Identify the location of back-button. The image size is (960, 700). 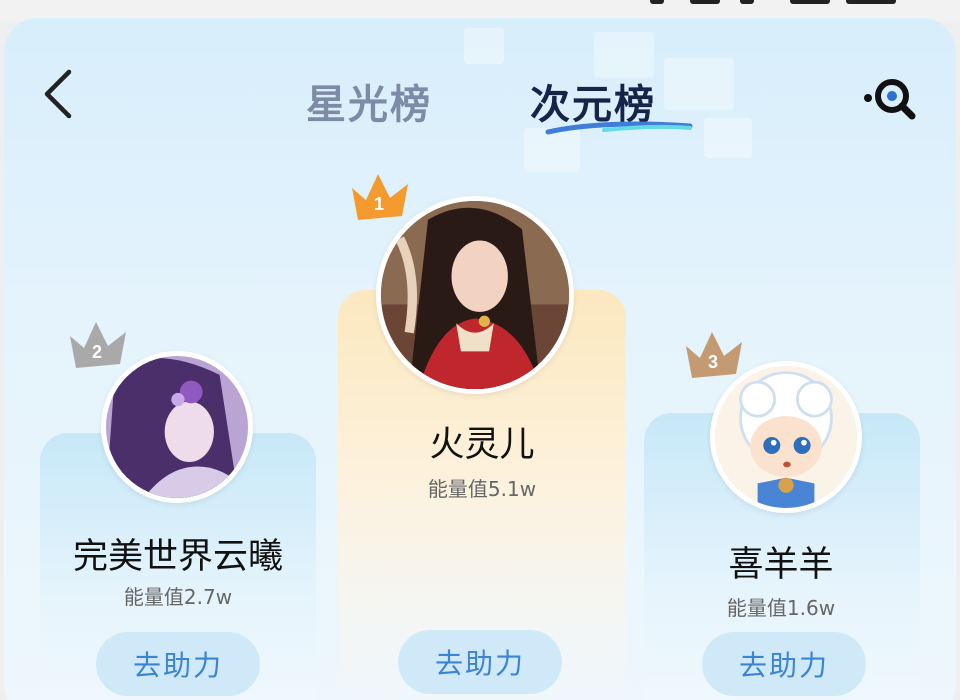
(57, 94).